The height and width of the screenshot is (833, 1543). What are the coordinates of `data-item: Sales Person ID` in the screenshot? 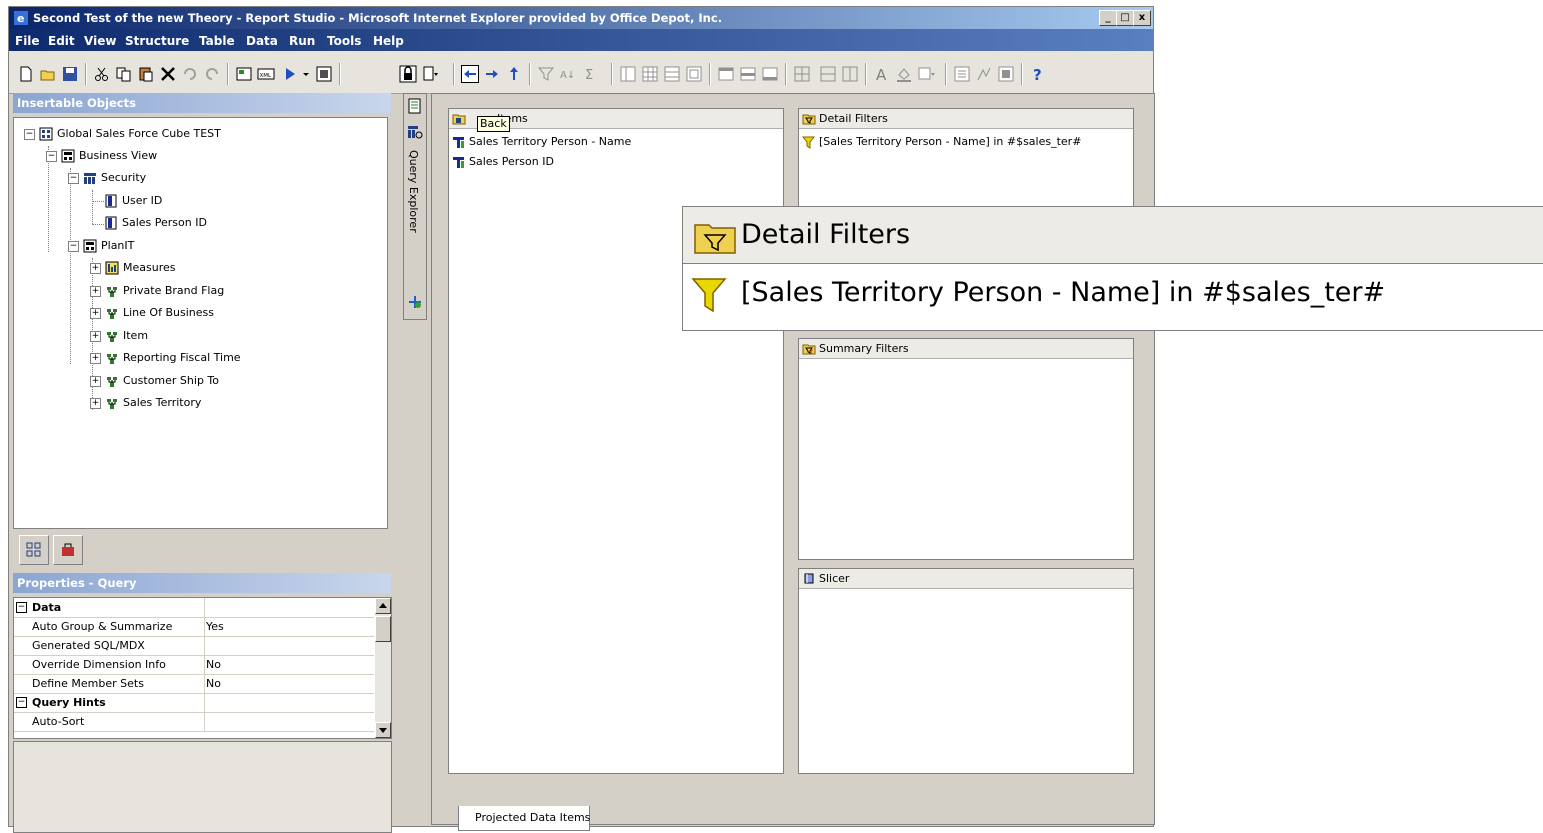 It's located at (503, 162).